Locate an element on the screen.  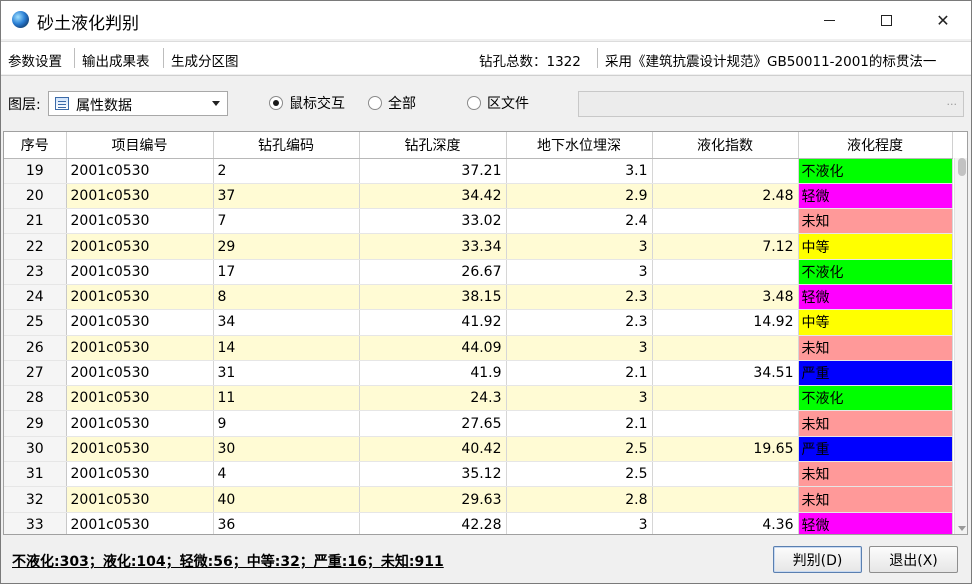
table-row: 19 2001c0530 2 37.21 3.1 不液化 is located at coordinates (478, 171).